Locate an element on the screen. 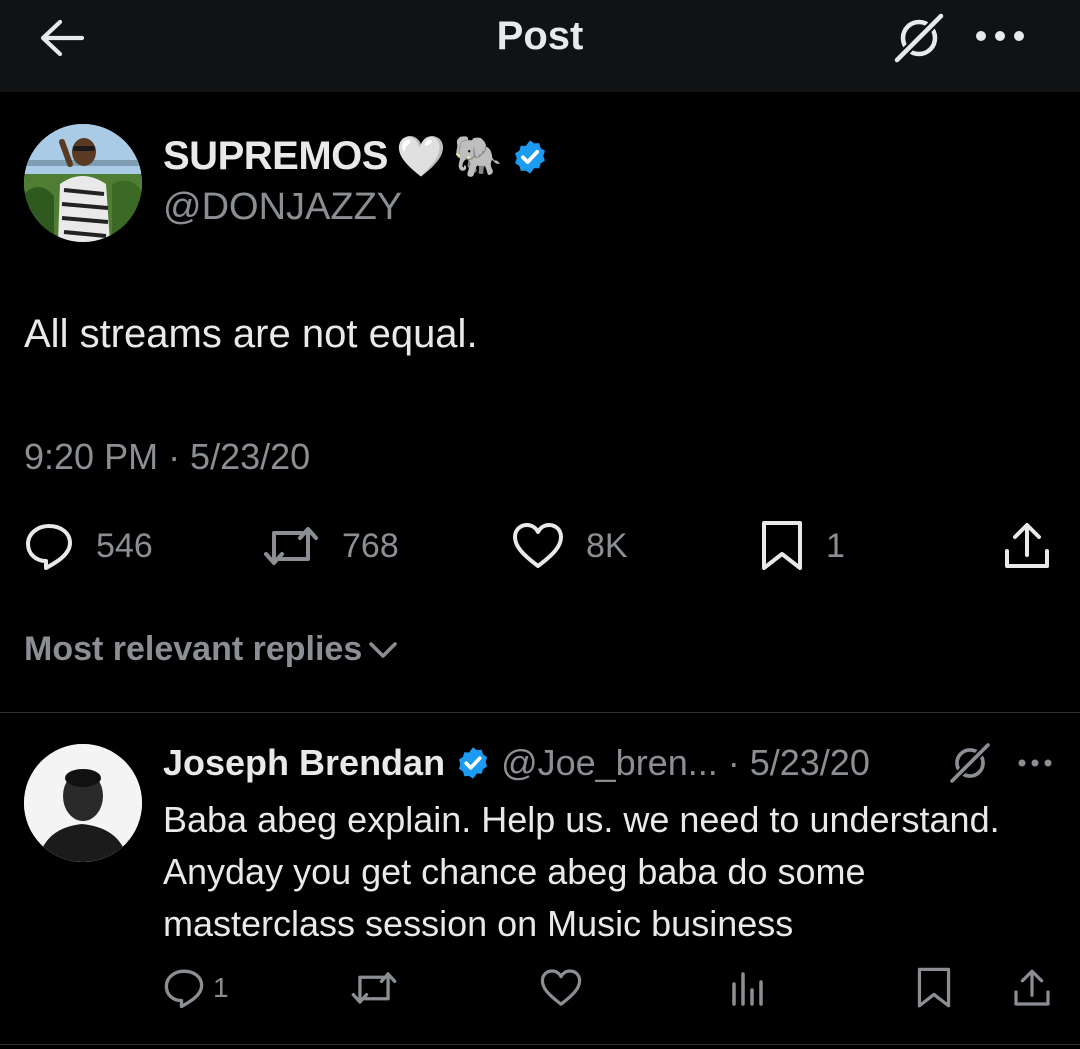  like-count: 8K is located at coordinates (607, 545).